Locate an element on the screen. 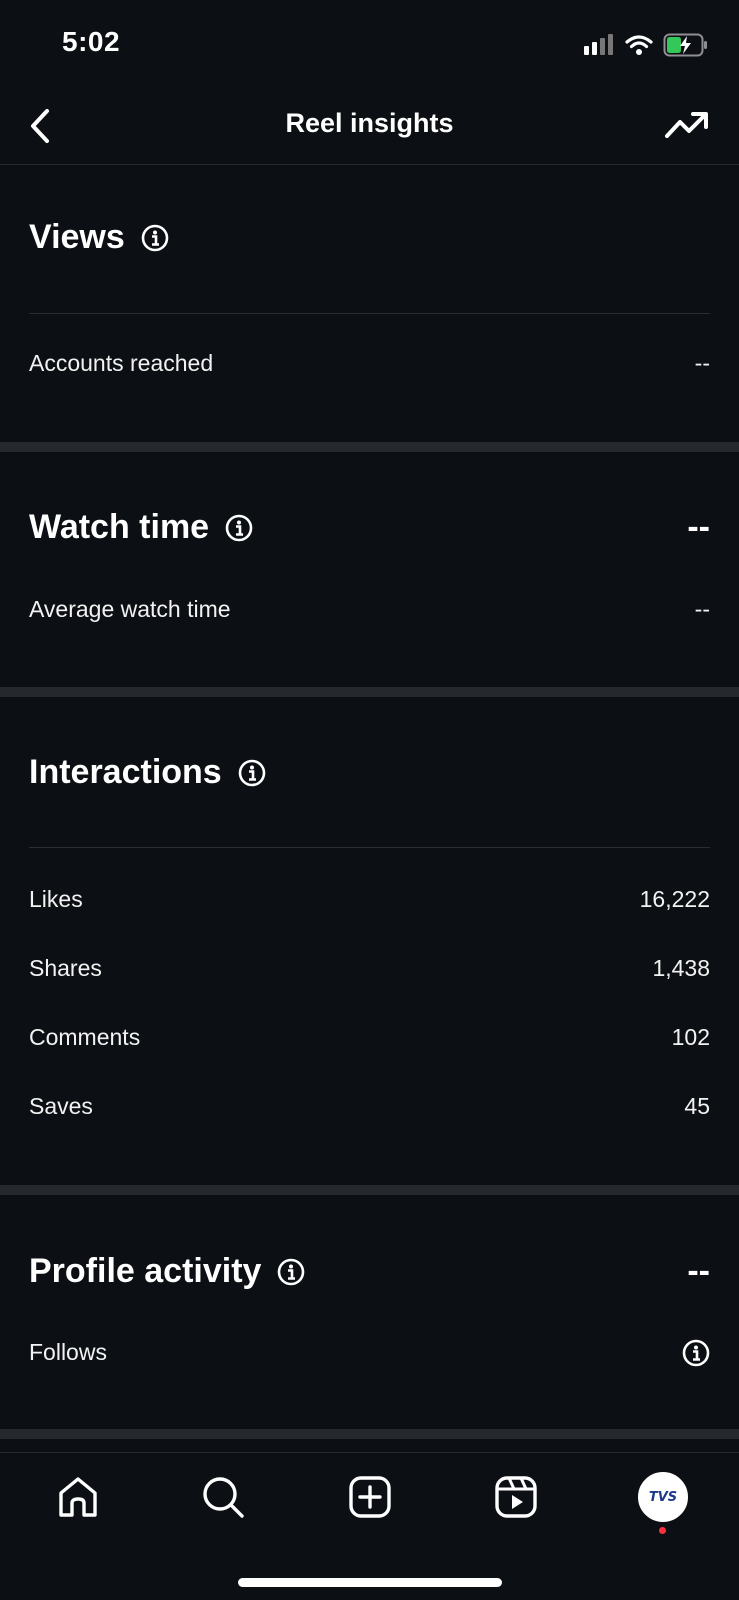 Image resolution: width=739 pixels, height=1600 pixels. home-icon is located at coordinates (78, 1497).